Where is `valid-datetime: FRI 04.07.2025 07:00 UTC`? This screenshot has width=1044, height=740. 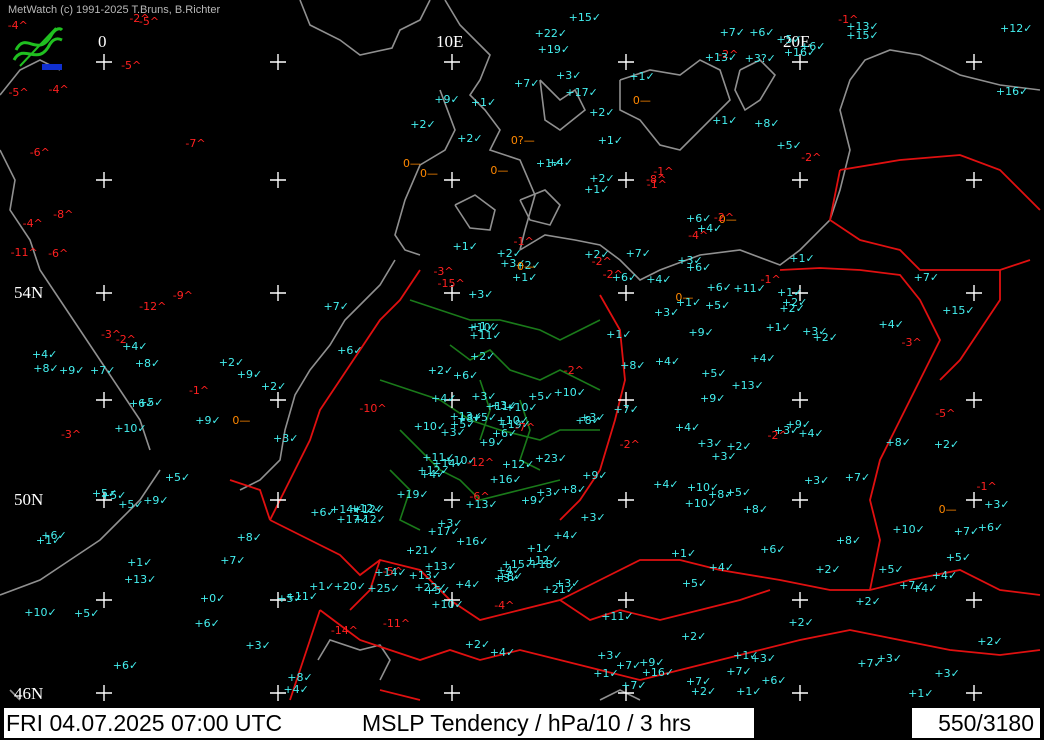 valid-datetime: FRI 04.07.2025 07:00 UTC is located at coordinates (144, 723).